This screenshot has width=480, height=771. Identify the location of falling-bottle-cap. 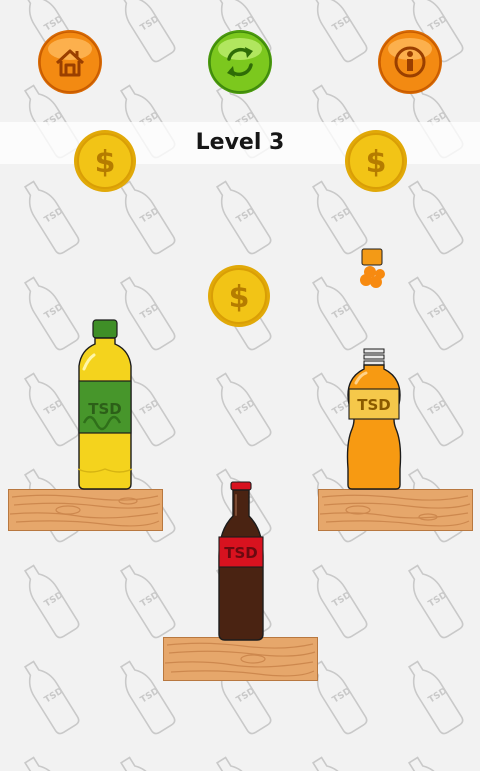
(372, 268).